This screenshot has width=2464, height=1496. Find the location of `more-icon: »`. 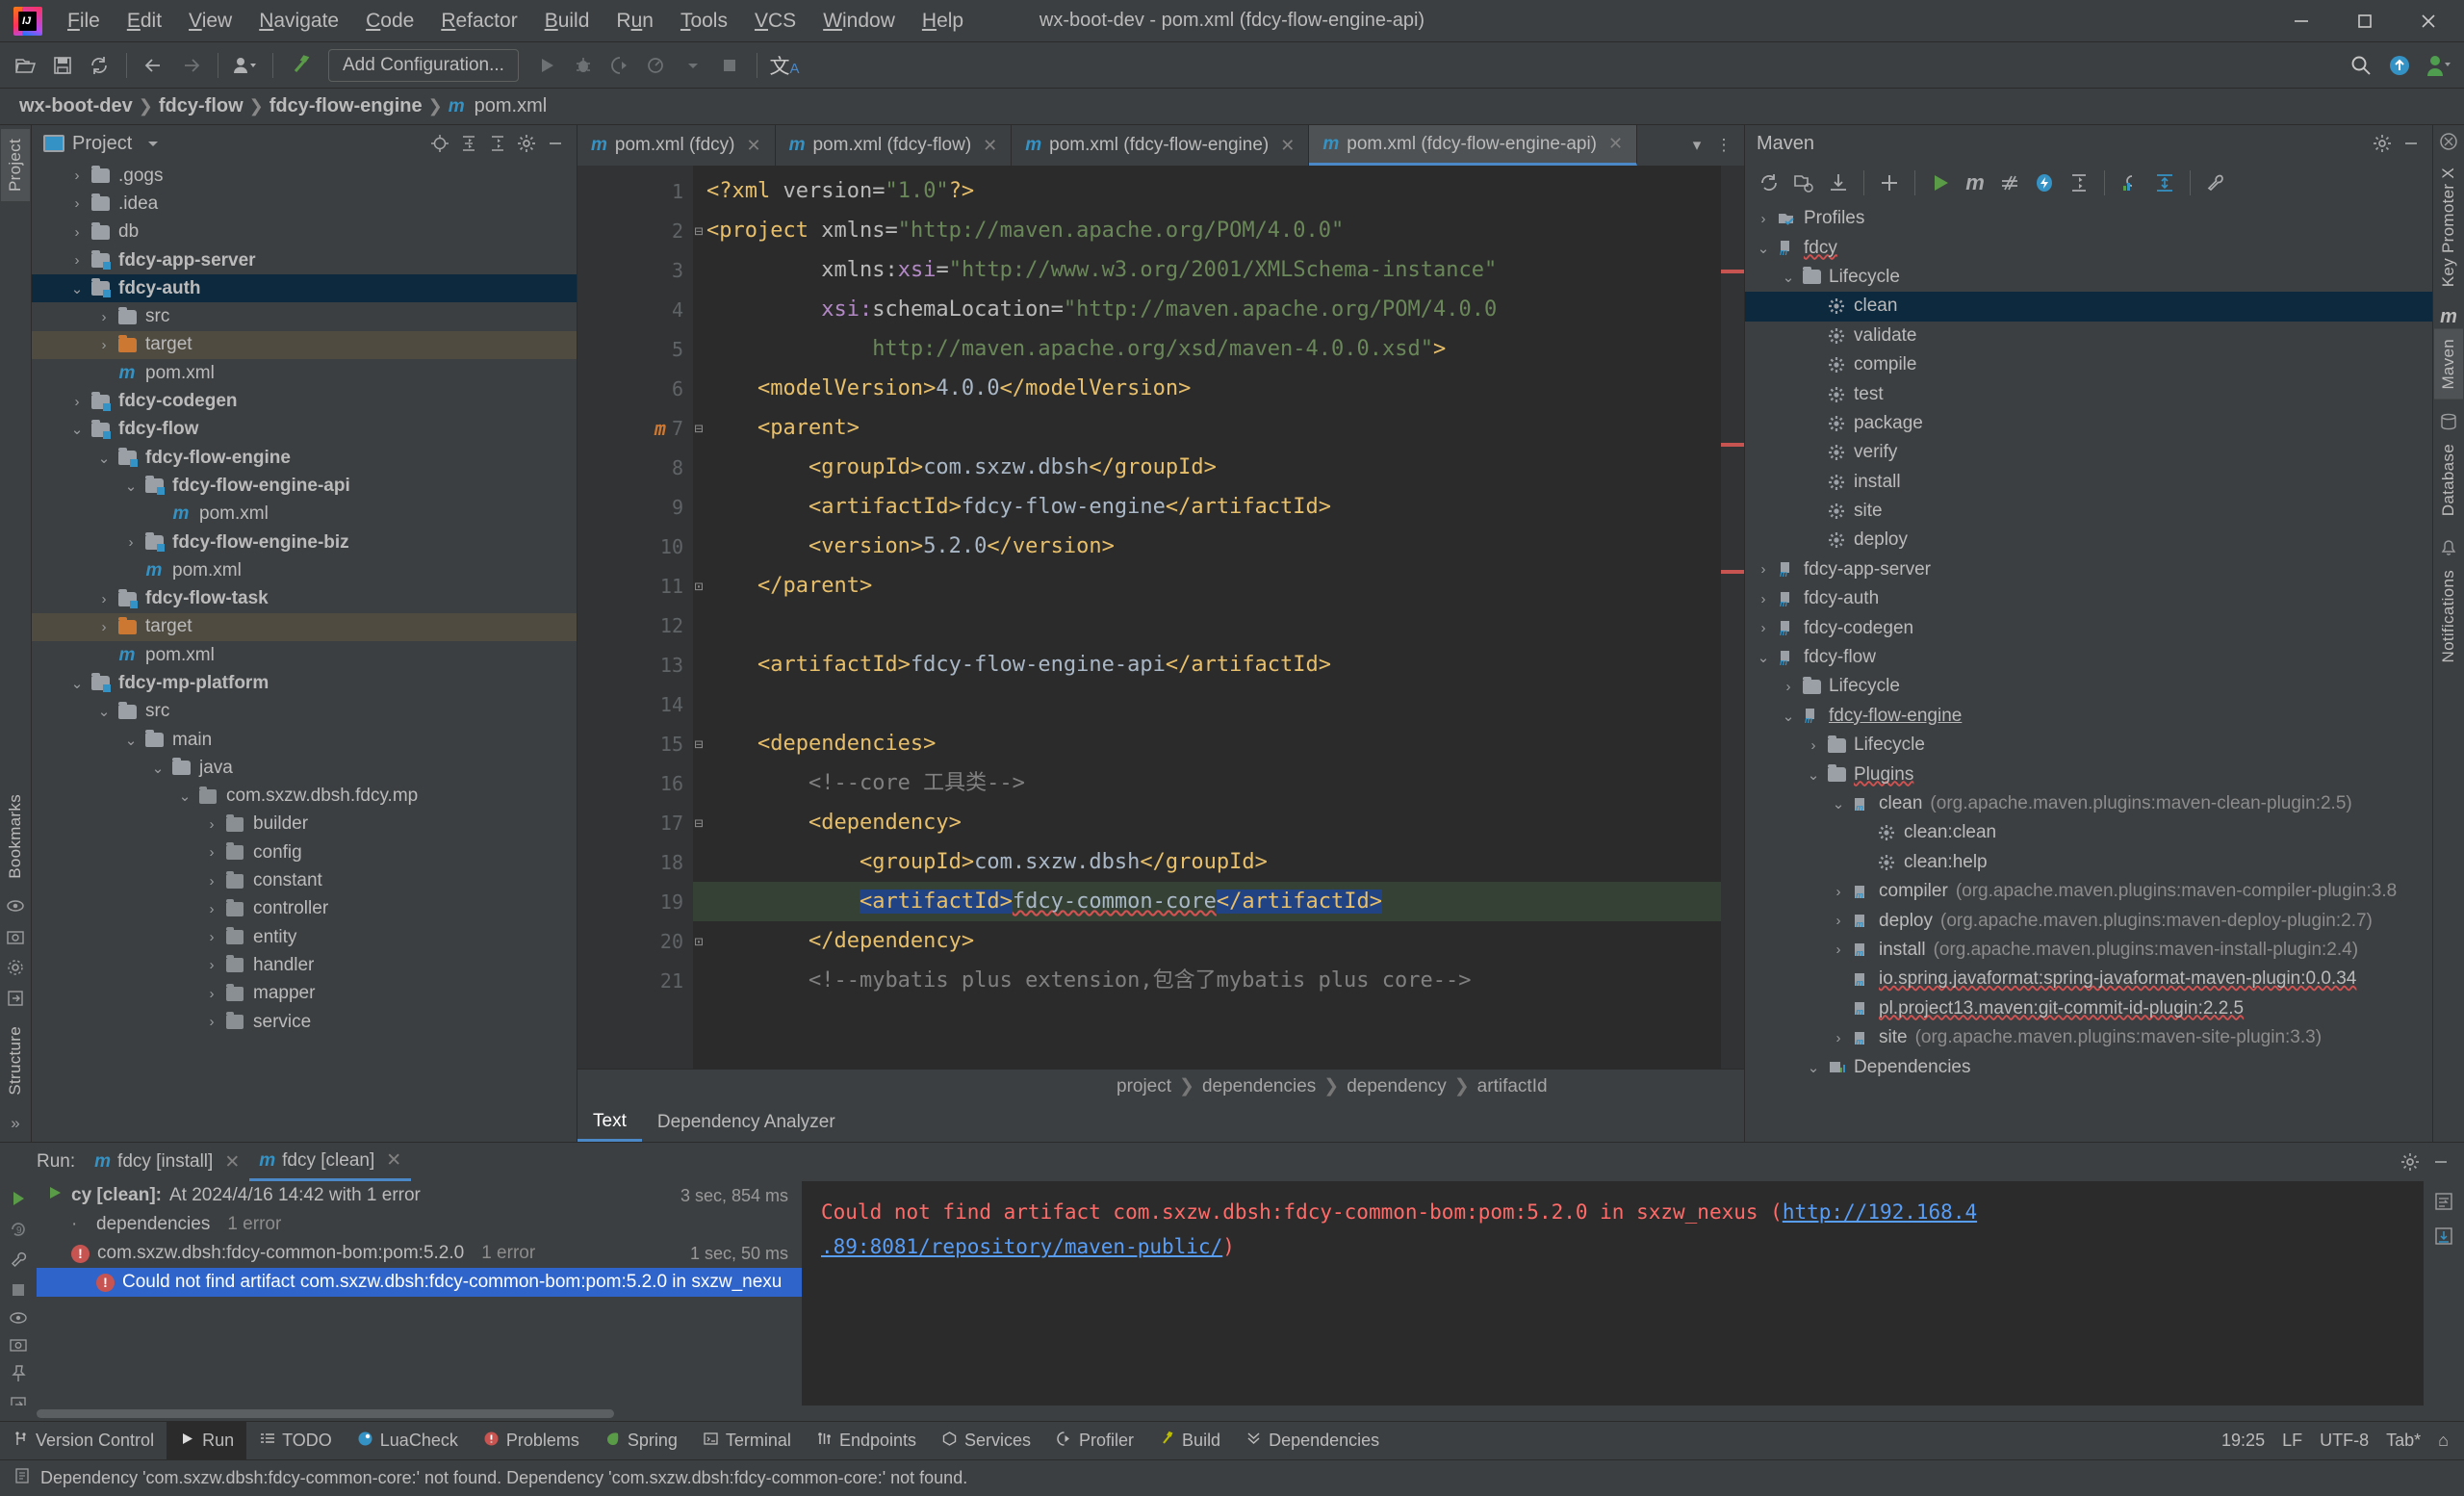

more-icon: » is located at coordinates (15, 1123).